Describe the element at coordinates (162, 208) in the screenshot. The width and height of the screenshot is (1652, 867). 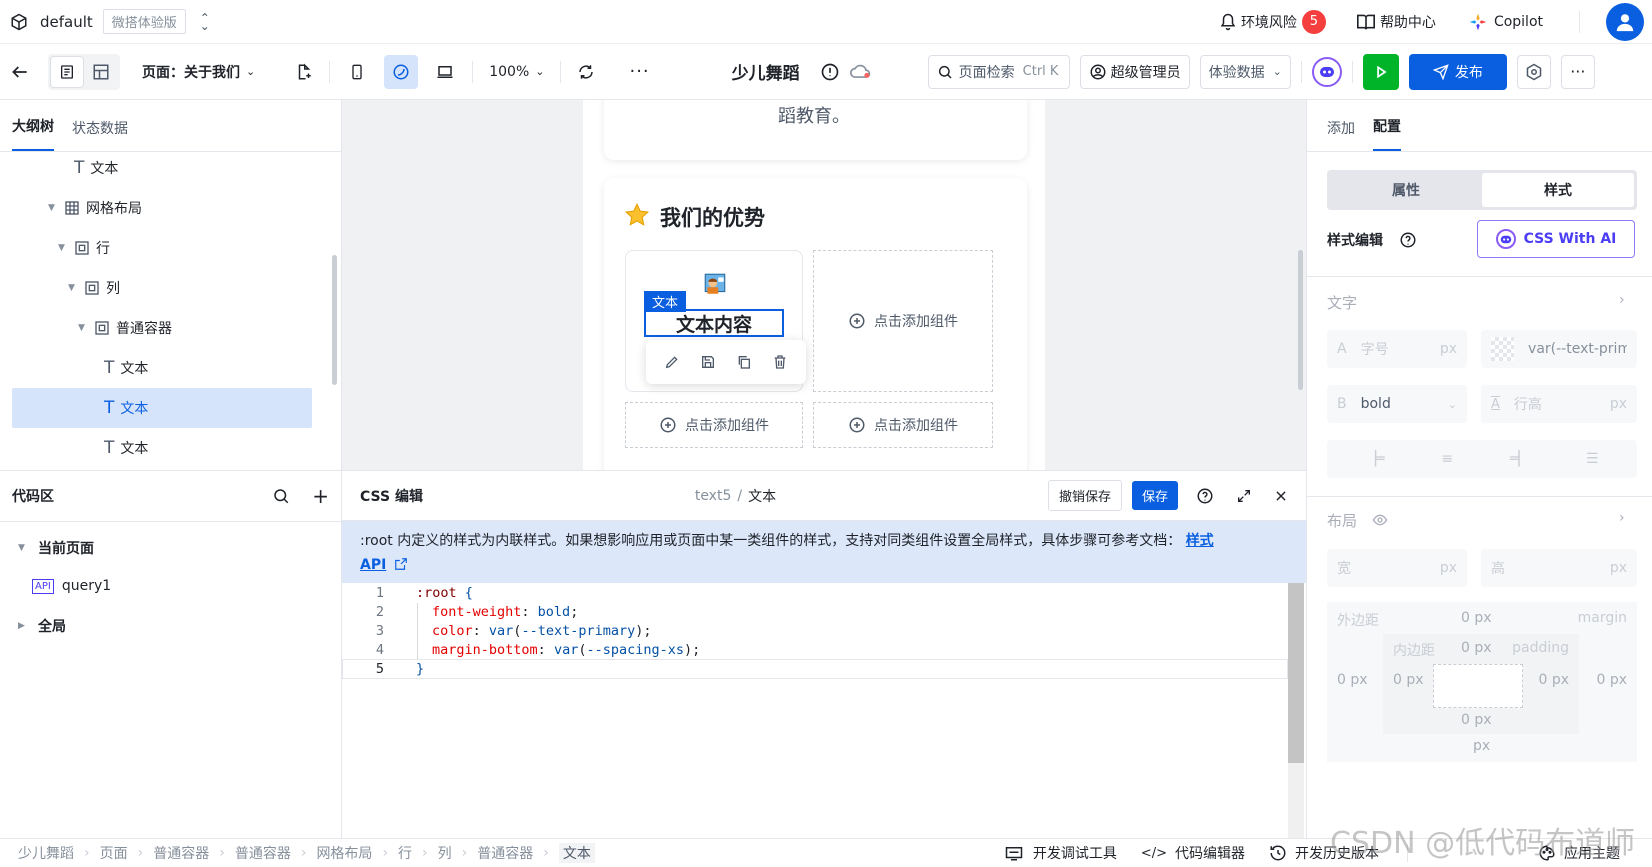
I see `tree-node-grid-layout: ▼ 网格布局` at that location.